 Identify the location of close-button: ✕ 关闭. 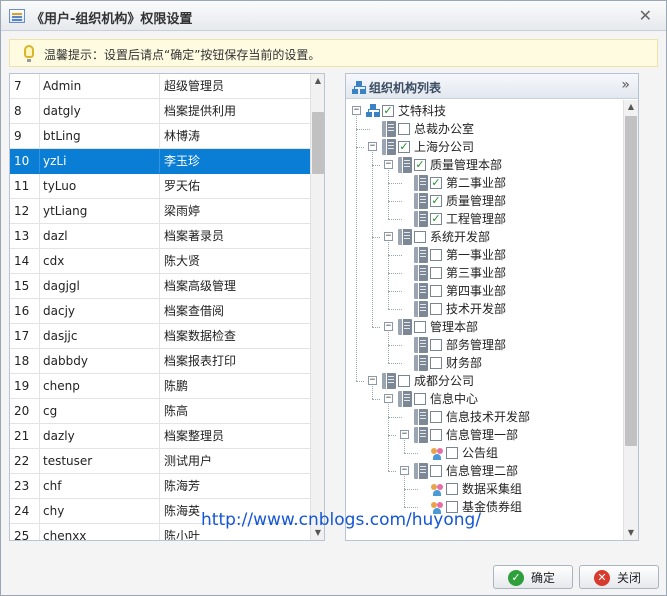
(619, 577).